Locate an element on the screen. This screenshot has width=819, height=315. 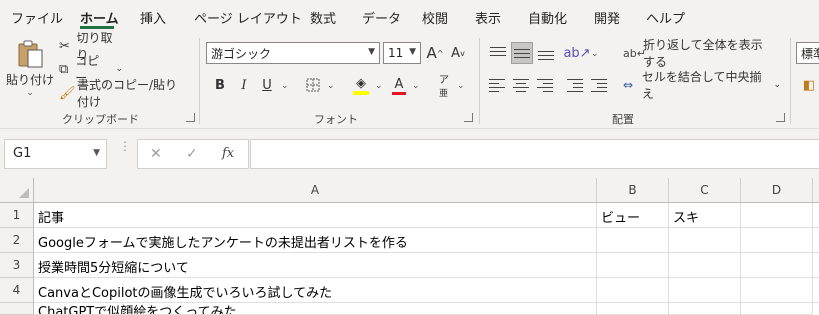
tab-file: ファイル is located at coordinates (37, 17).